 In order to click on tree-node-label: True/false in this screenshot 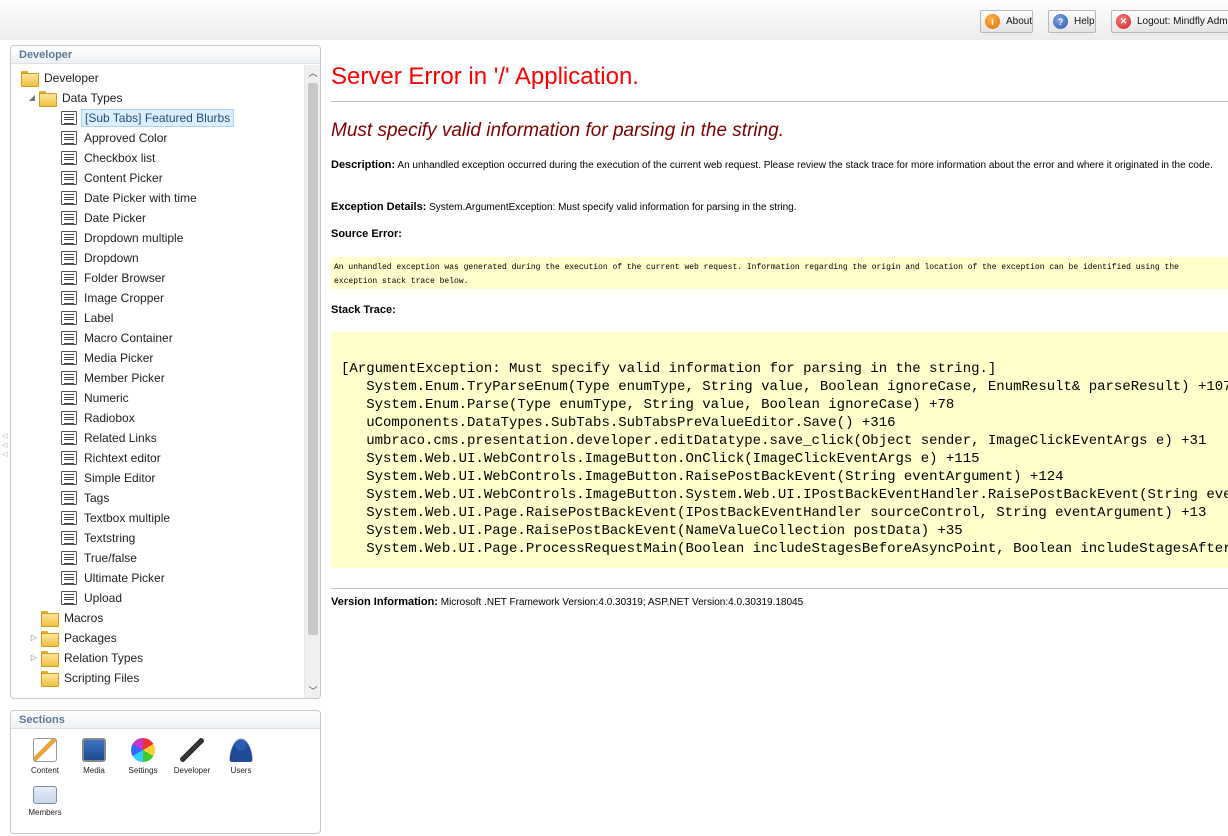, I will do `click(110, 558)`.